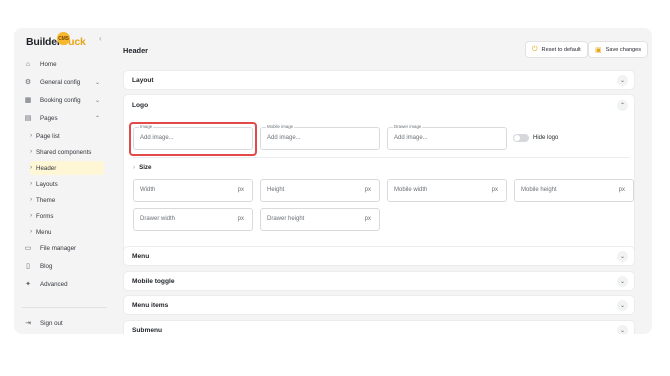  Describe the element at coordinates (67, 232) in the screenshot. I see `sidebar-subitem-menu: › Menu` at that location.